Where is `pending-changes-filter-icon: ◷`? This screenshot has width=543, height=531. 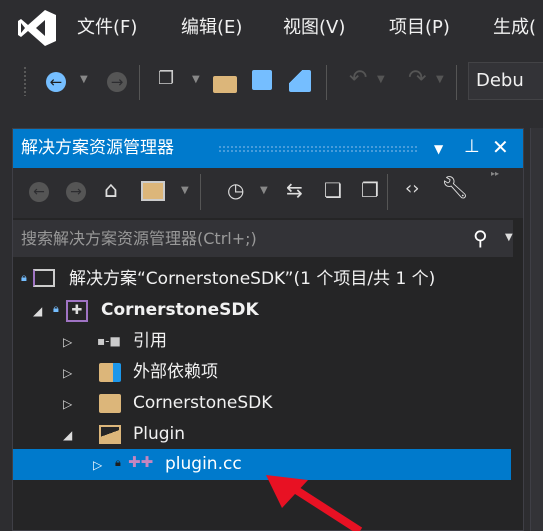
pending-changes-filter-icon: ◷ is located at coordinates (235, 190).